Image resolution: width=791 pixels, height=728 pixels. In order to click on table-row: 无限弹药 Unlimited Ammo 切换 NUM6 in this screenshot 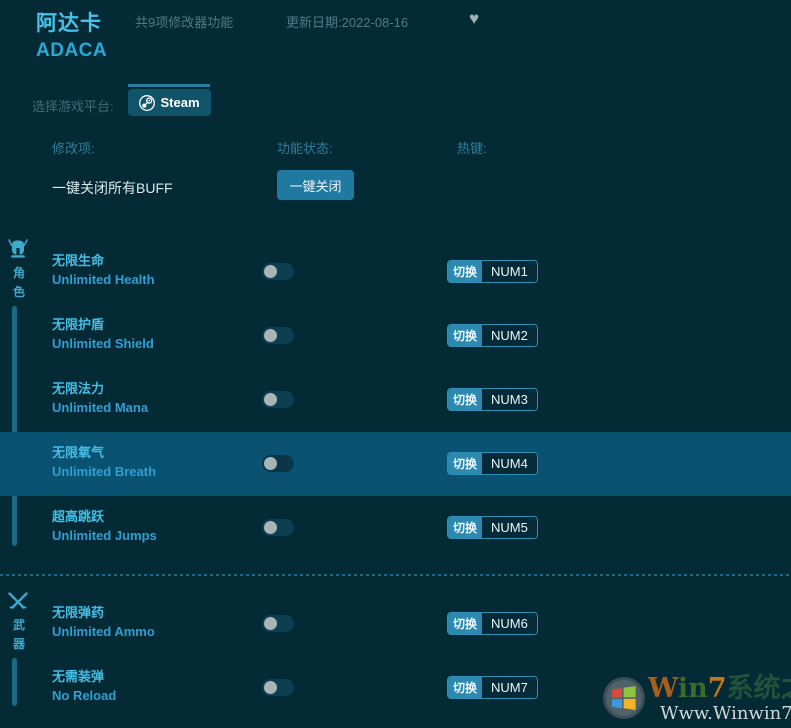, I will do `click(395, 624)`.